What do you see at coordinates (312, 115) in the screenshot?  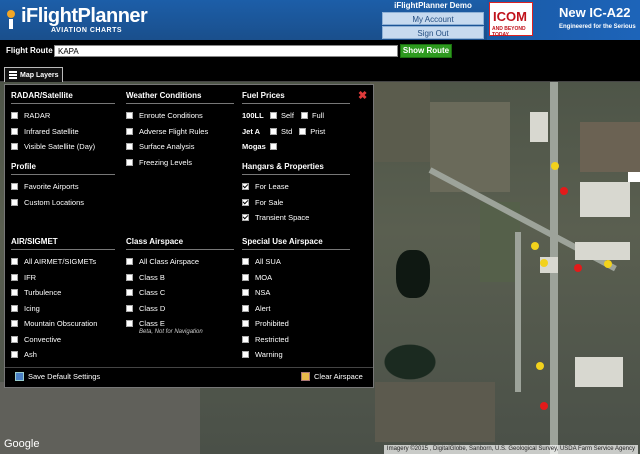 I see `option-100ll-full: Full` at bounding box center [312, 115].